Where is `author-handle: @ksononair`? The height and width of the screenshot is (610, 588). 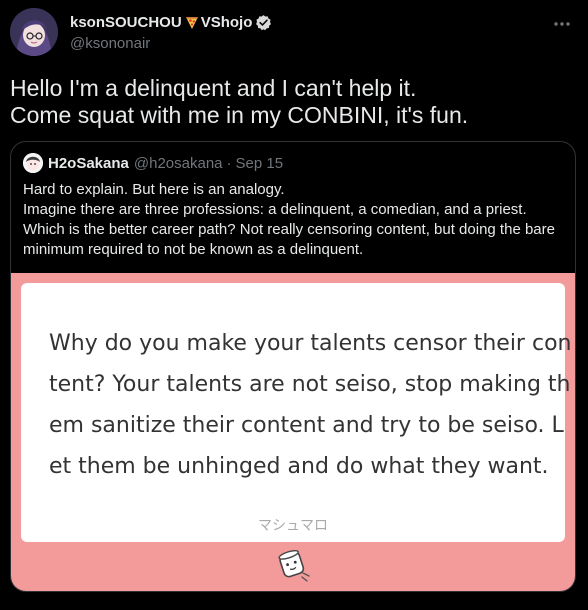
author-handle: @ksononair is located at coordinates (171, 43).